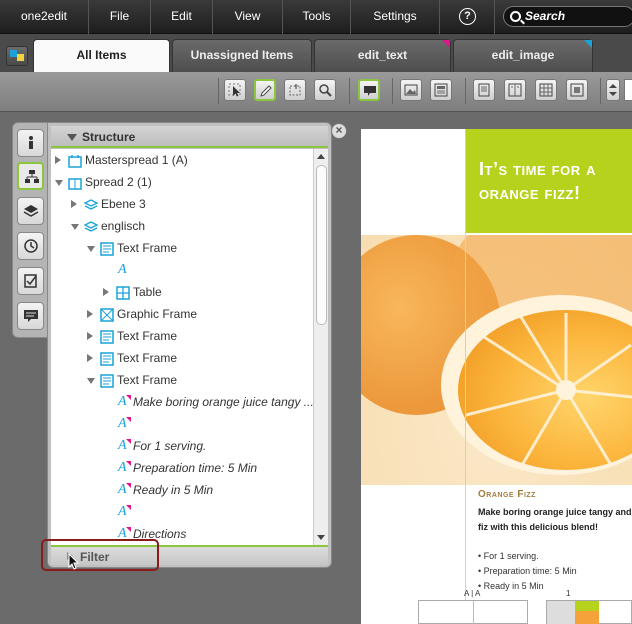 This screenshot has width=632, height=624. I want to click on tree-row: A For 1 serving., so click(182, 446).